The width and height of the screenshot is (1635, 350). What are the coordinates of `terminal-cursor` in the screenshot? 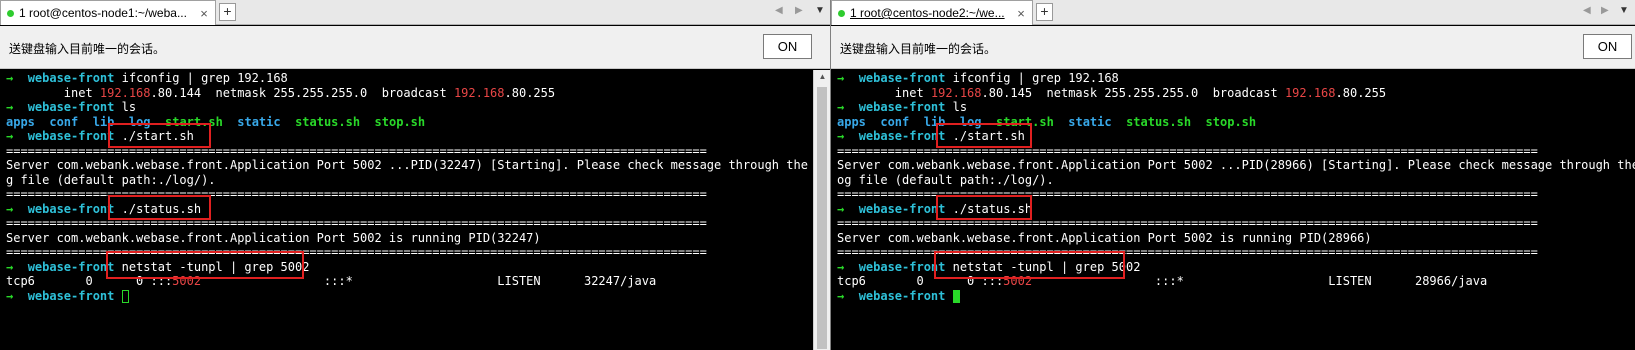 It's located at (956, 296).